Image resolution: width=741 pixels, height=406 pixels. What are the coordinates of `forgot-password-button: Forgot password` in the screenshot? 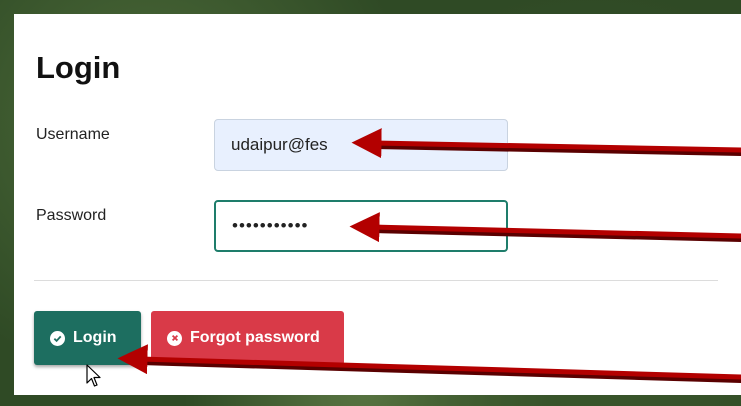 It's located at (247, 338).